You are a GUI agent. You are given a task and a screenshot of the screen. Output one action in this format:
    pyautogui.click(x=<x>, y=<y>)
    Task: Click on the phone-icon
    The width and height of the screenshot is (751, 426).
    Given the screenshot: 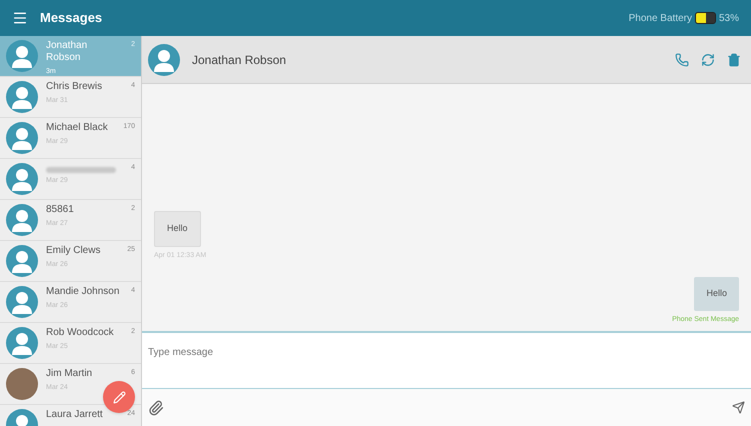 What is the action you would take?
    pyautogui.click(x=682, y=59)
    